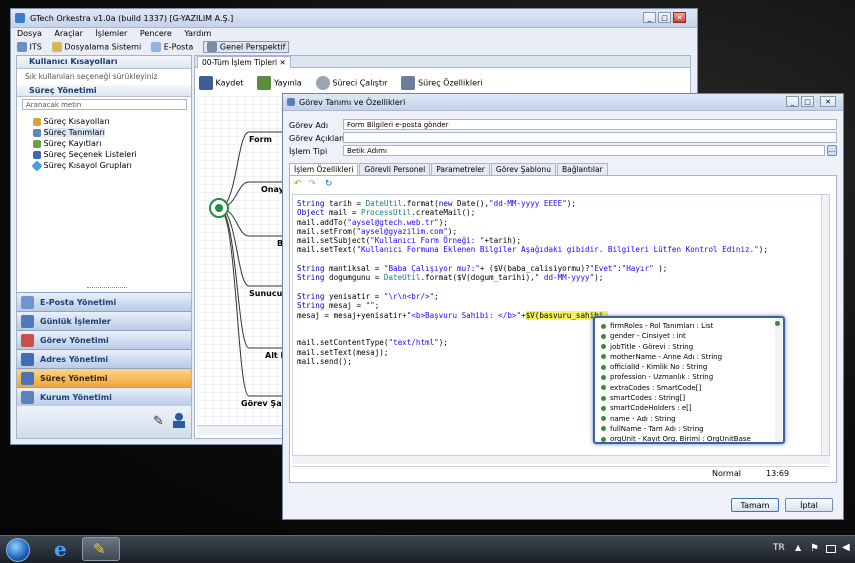  Describe the element at coordinates (779, 548) in the screenshot. I see `language-indicator: TR` at that location.